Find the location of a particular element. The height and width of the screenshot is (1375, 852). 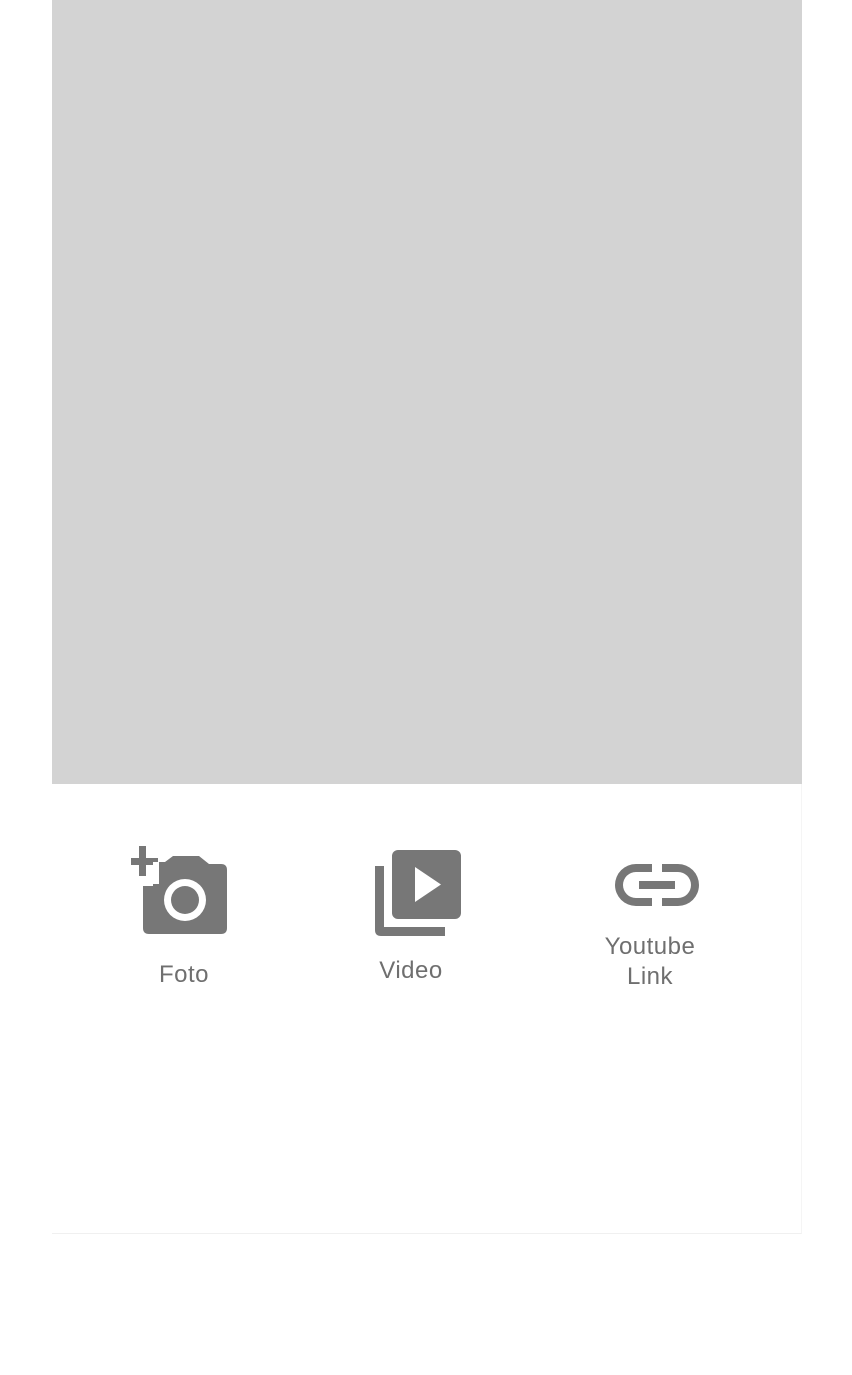

youtube-link-label-line2: Link is located at coordinates (650, 976).